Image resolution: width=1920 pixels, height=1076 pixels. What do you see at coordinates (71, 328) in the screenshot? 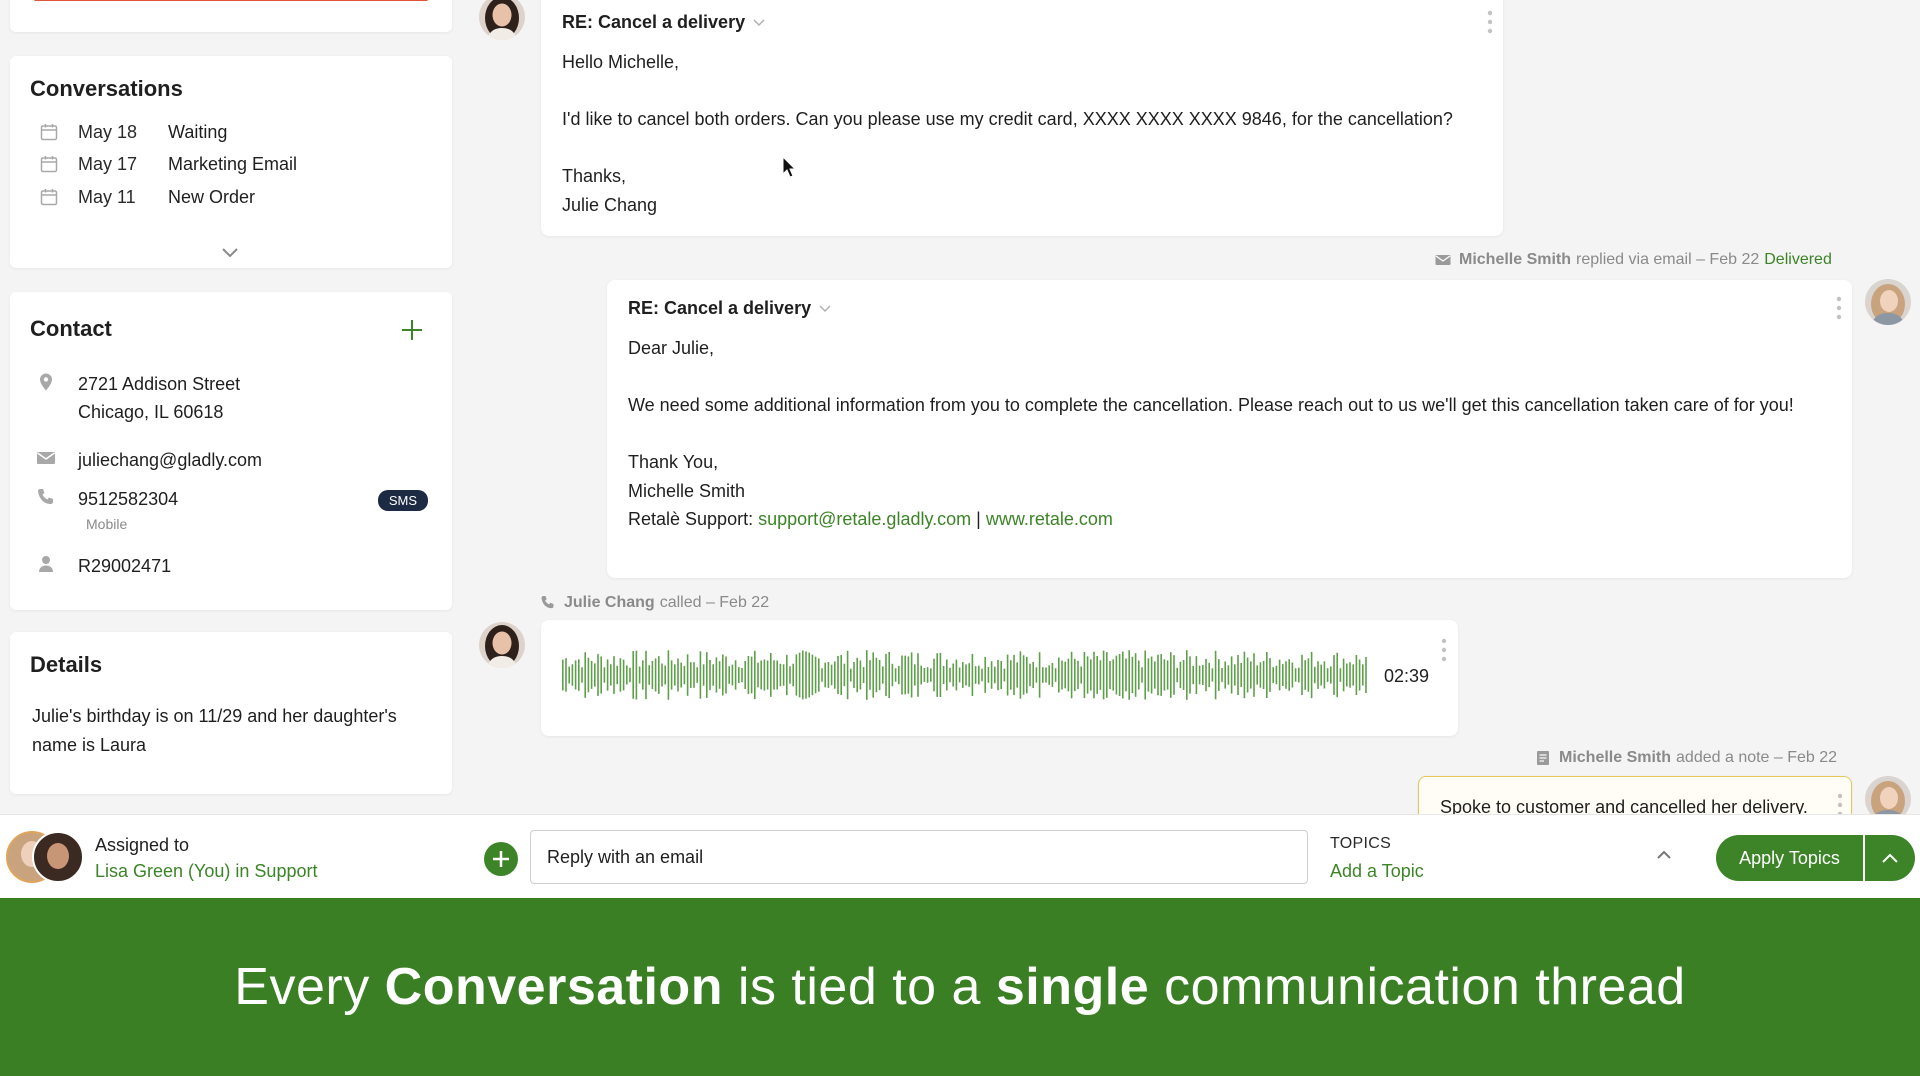
I see `contact-title: Contact` at bounding box center [71, 328].